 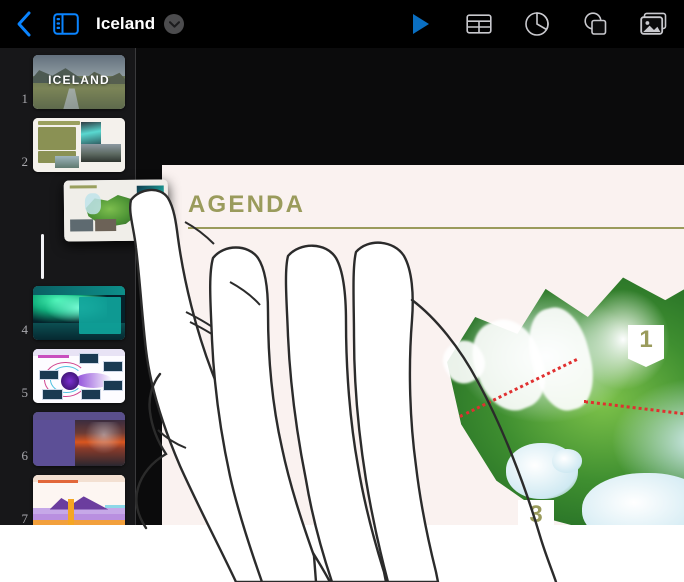 I want to click on toolbar: Iceland, so click(x=342, y=24).